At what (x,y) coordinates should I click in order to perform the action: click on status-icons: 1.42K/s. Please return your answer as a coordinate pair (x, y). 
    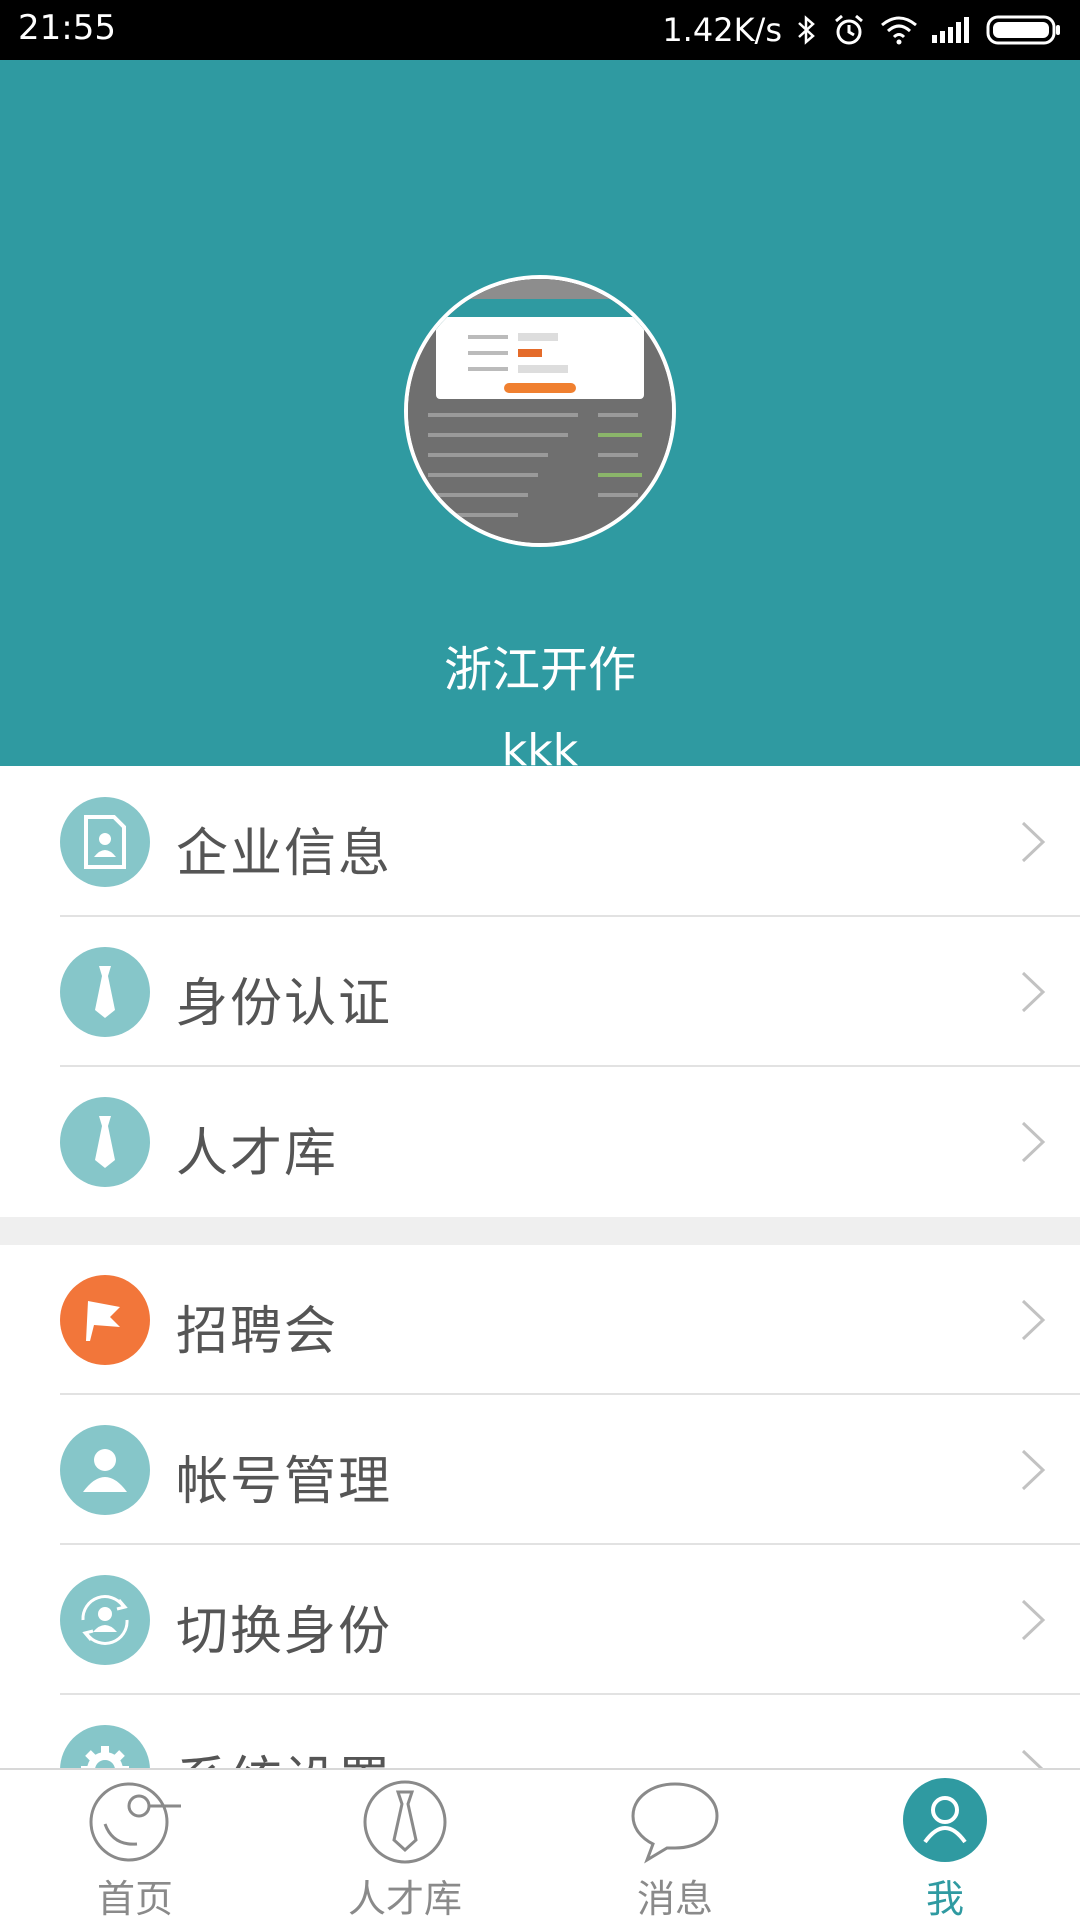
    Looking at the image, I should click on (862, 30).